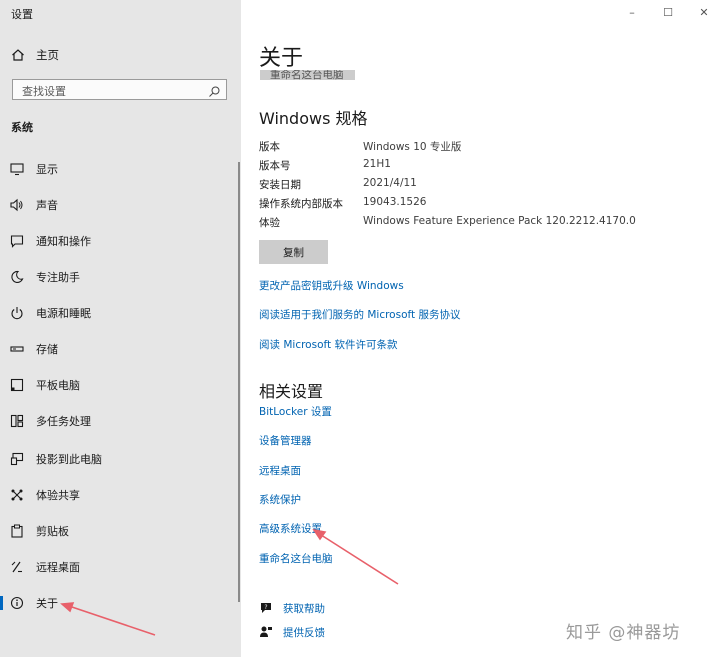 This screenshot has height=657, width=720. I want to click on rename-pc-link: 重命名这台电脑, so click(296, 558).